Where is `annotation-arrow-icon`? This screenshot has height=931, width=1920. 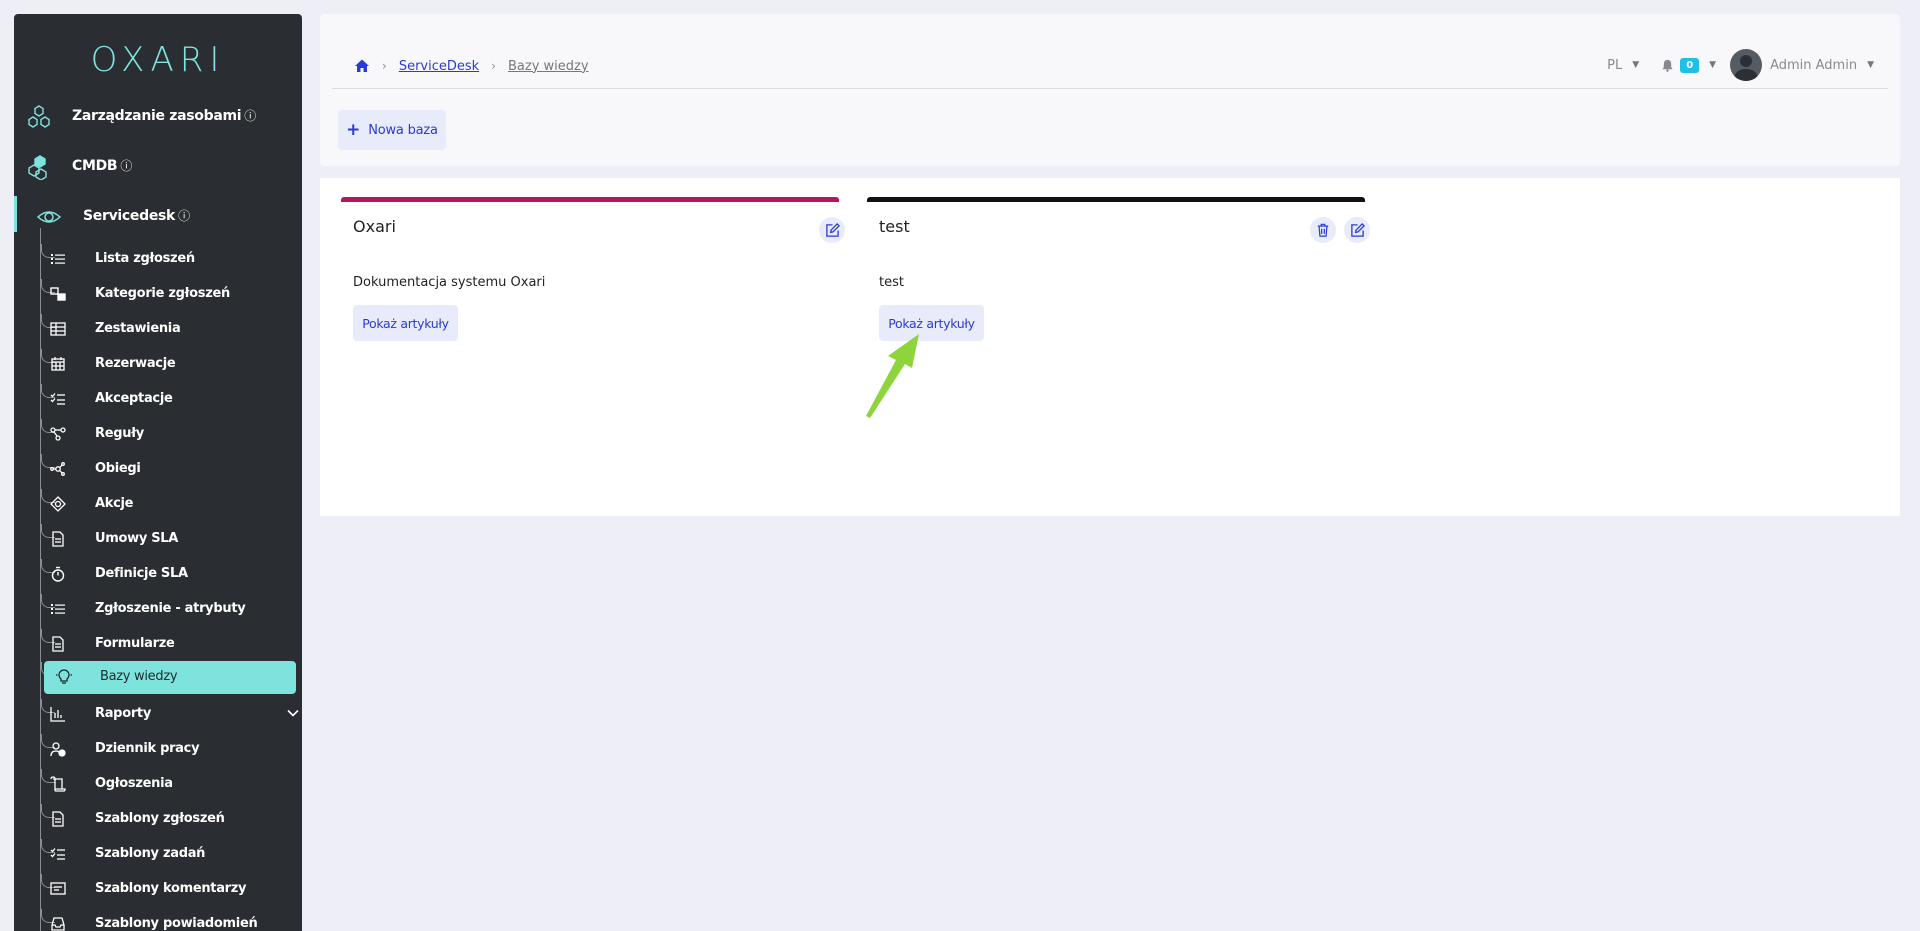 annotation-arrow-icon is located at coordinates (892, 376).